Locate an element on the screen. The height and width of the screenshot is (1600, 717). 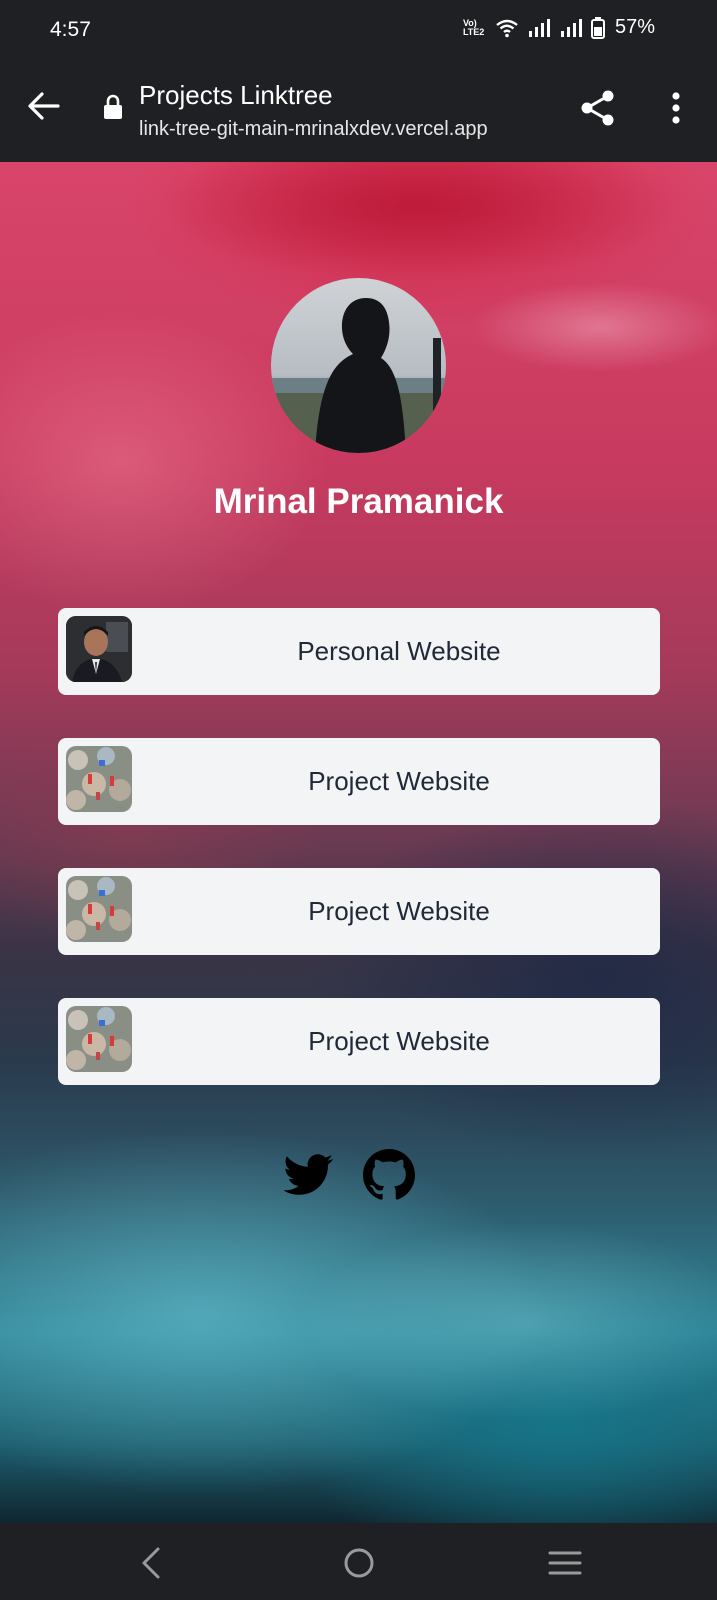
silhouette-photo is located at coordinates (358, 375).